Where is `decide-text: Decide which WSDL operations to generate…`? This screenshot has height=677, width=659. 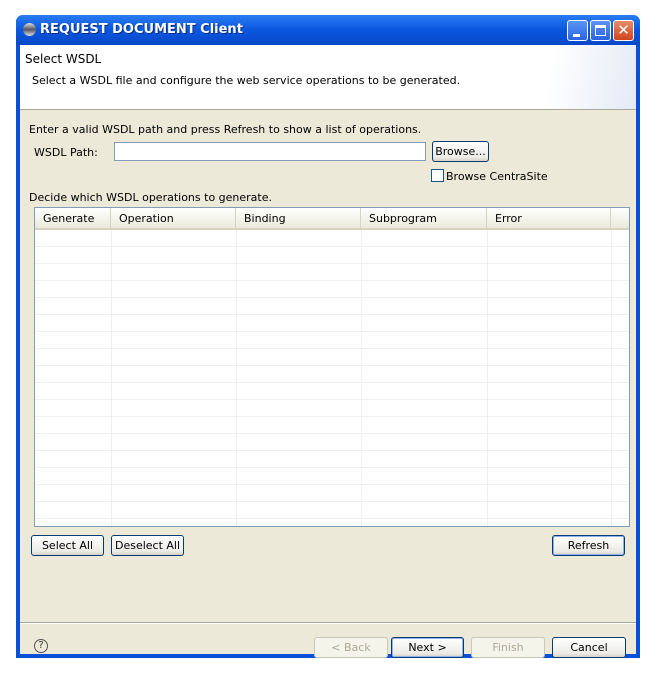
decide-text: Decide which WSDL operations to generate… is located at coordinates (150, 197).